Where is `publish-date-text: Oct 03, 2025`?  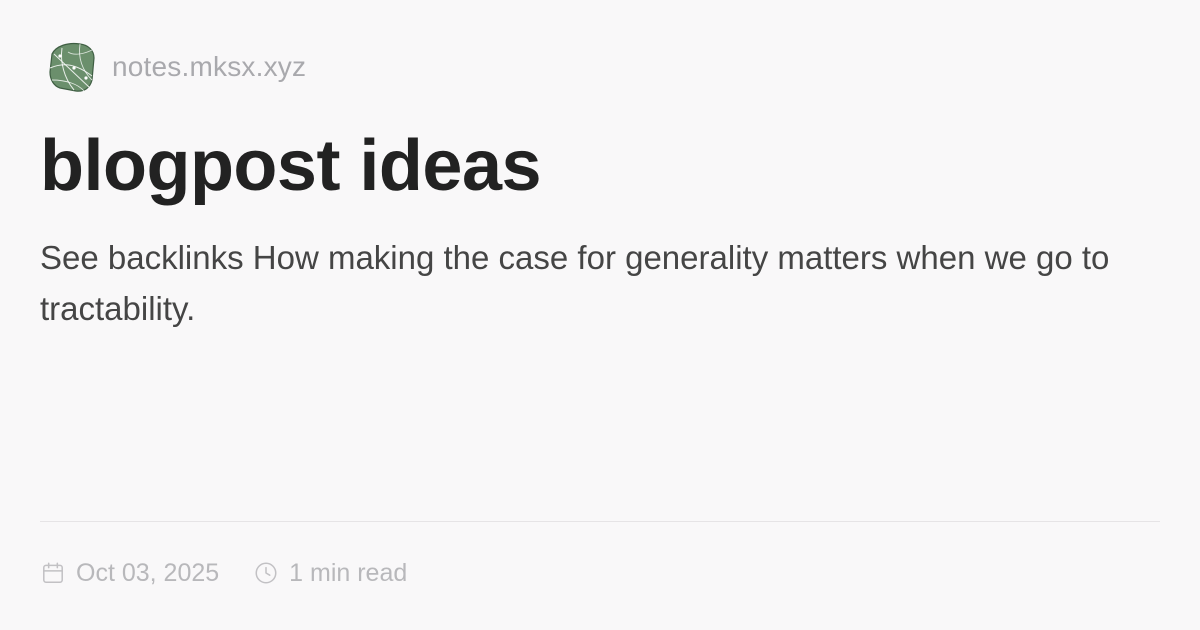
publish-date-text: Oct 03, 2025 is located at coordinates (148, 572).